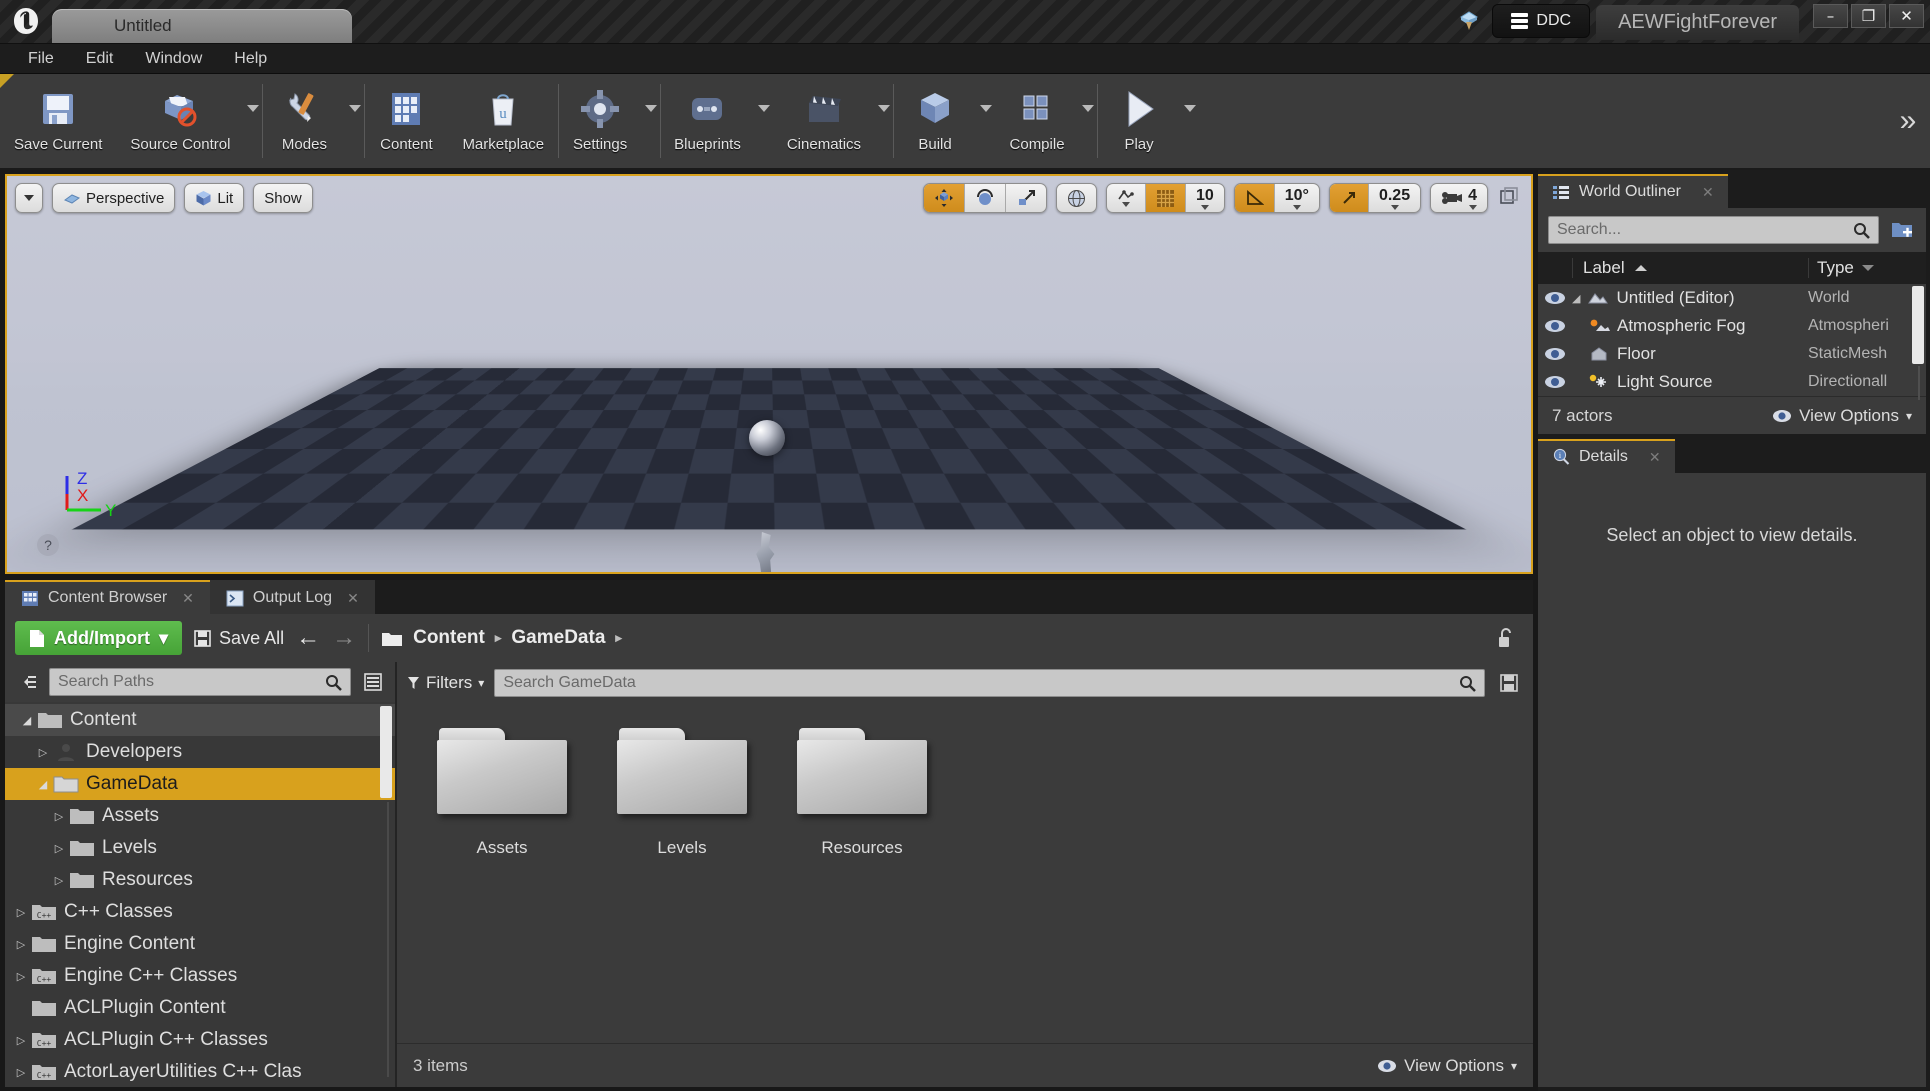 This screenshot has height=1091, width=1930. Describe the element at coordinates (1576, 298) in the screenshot. I see `expander-open-icon-outliner: ◢` at that location.